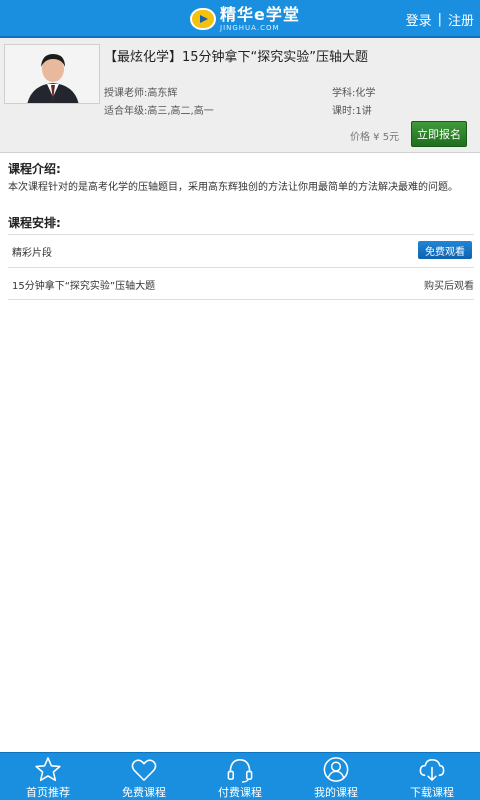 The height and width of the screenshot is (800, 480). Describe the element at coordinates (432, 792) in the screenshot. I see `nav-label: 下载课程` at that location.